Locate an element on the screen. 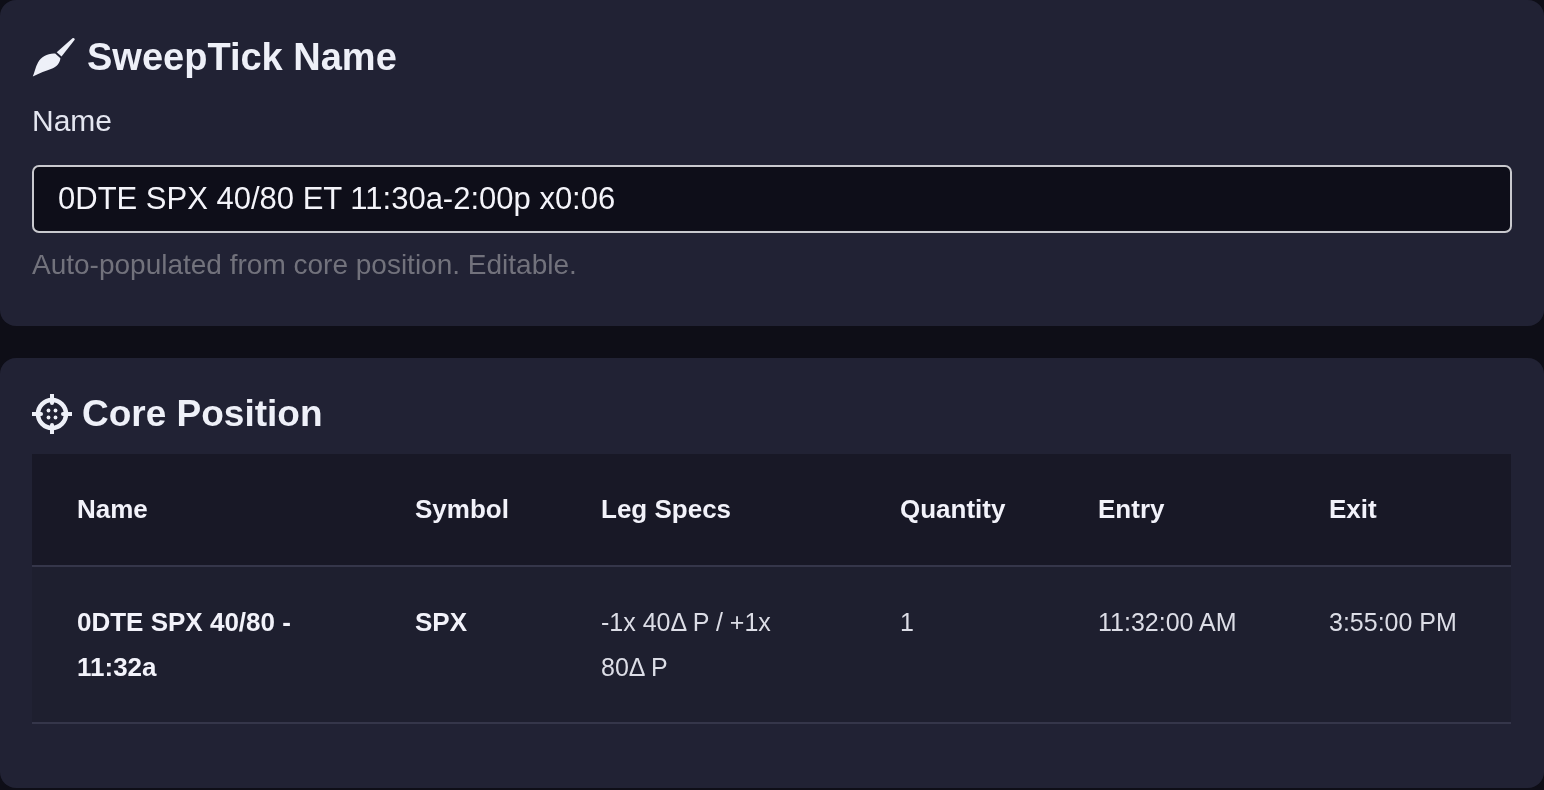  panel-title: SweepTick Name is located at coordinates (242, 57).